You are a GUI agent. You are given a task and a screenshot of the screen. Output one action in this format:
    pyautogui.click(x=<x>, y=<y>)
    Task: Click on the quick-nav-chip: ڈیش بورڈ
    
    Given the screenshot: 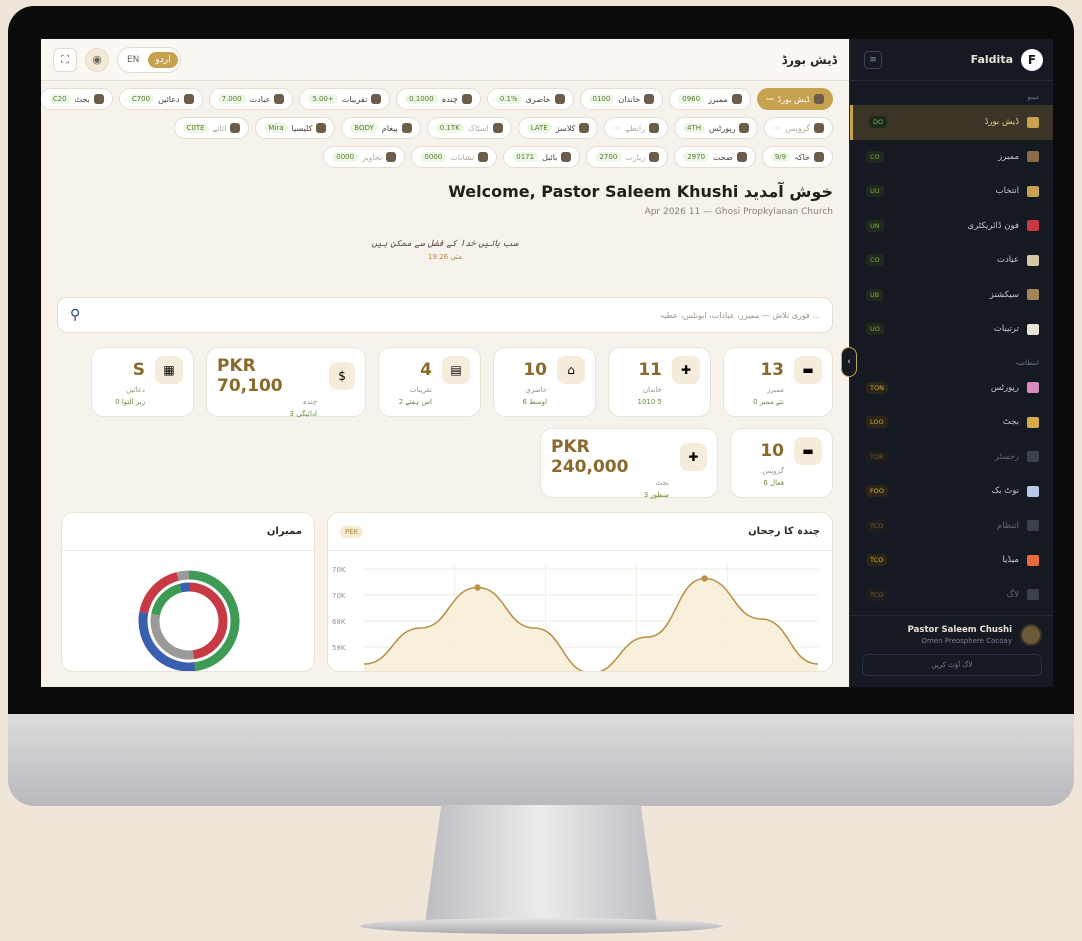 What is the action you would take?
    pyautogui.click(x=794, y=99)
    